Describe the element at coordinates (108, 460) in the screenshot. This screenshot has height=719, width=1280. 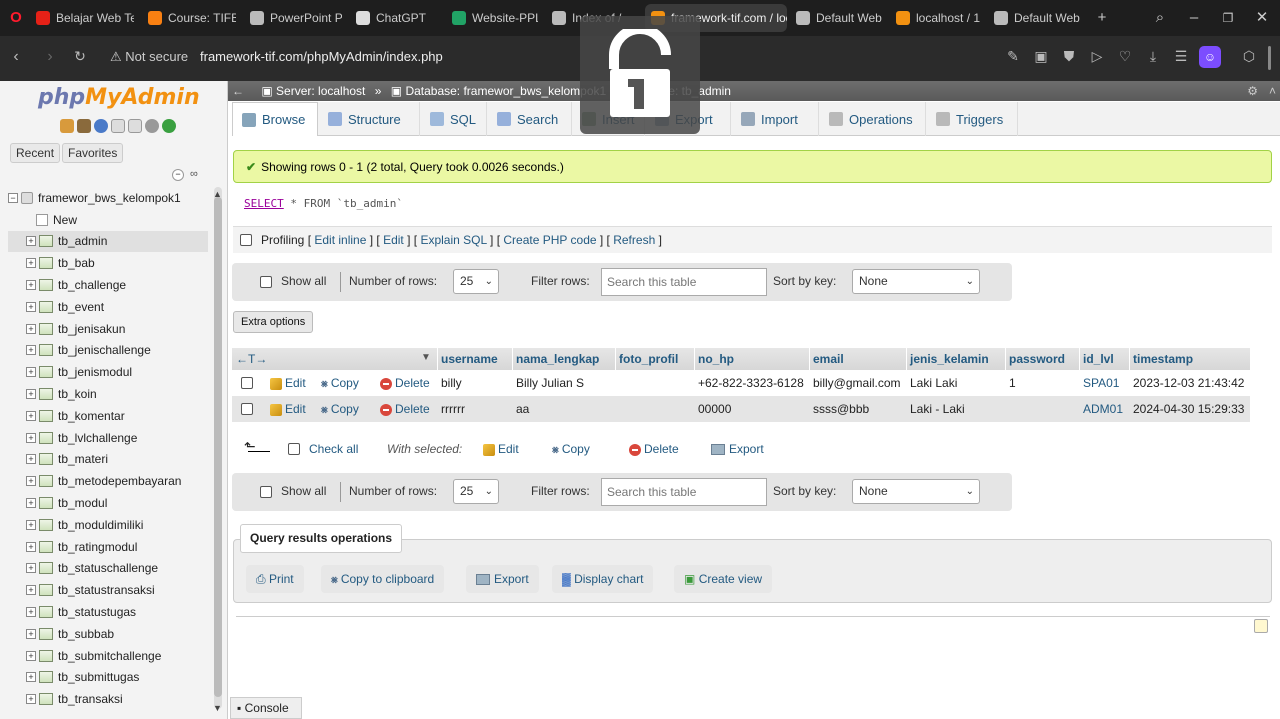
I see `sidebar-table-tb-materi: + tb_materi` at that location.